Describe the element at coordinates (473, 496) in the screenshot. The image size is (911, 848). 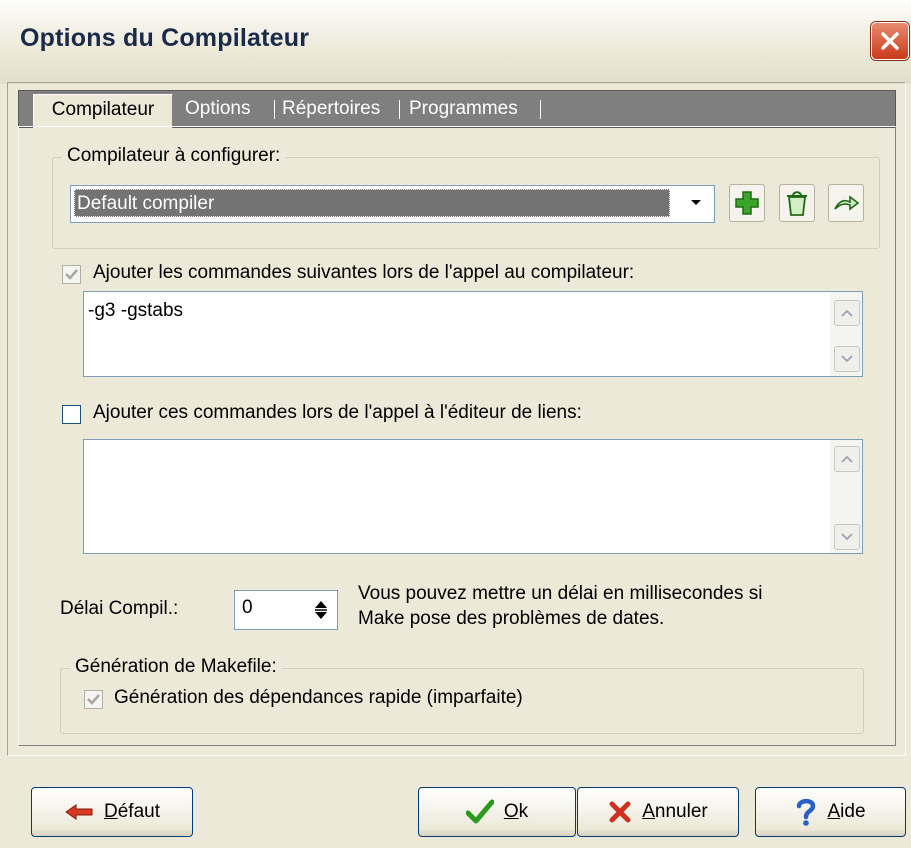
I see `linker-commands-textarea` at that location.